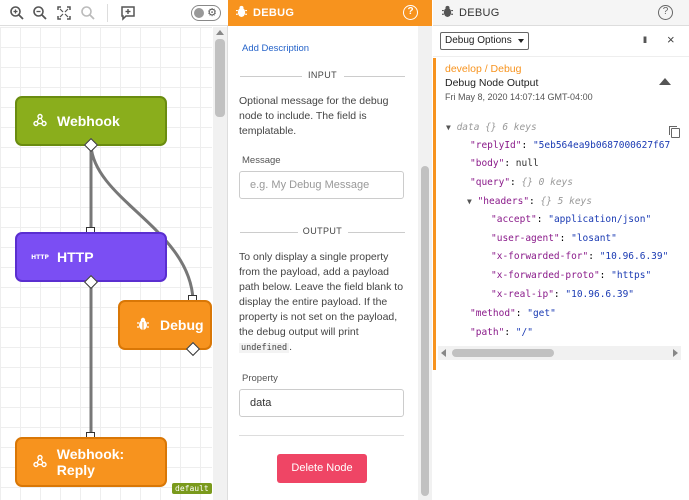 The image size is (689, 500). What do you see at coordinates (321, 403) in the screenshot?
I see `property-input: data` at bounding box center [321, 403].